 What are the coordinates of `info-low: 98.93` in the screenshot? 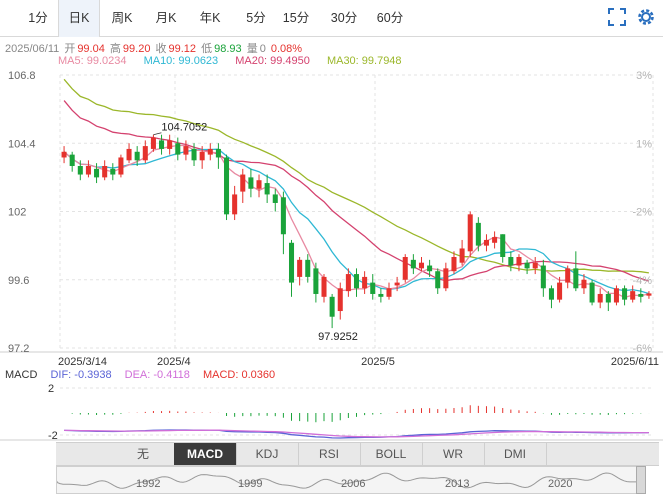 It's located at (228, 49).